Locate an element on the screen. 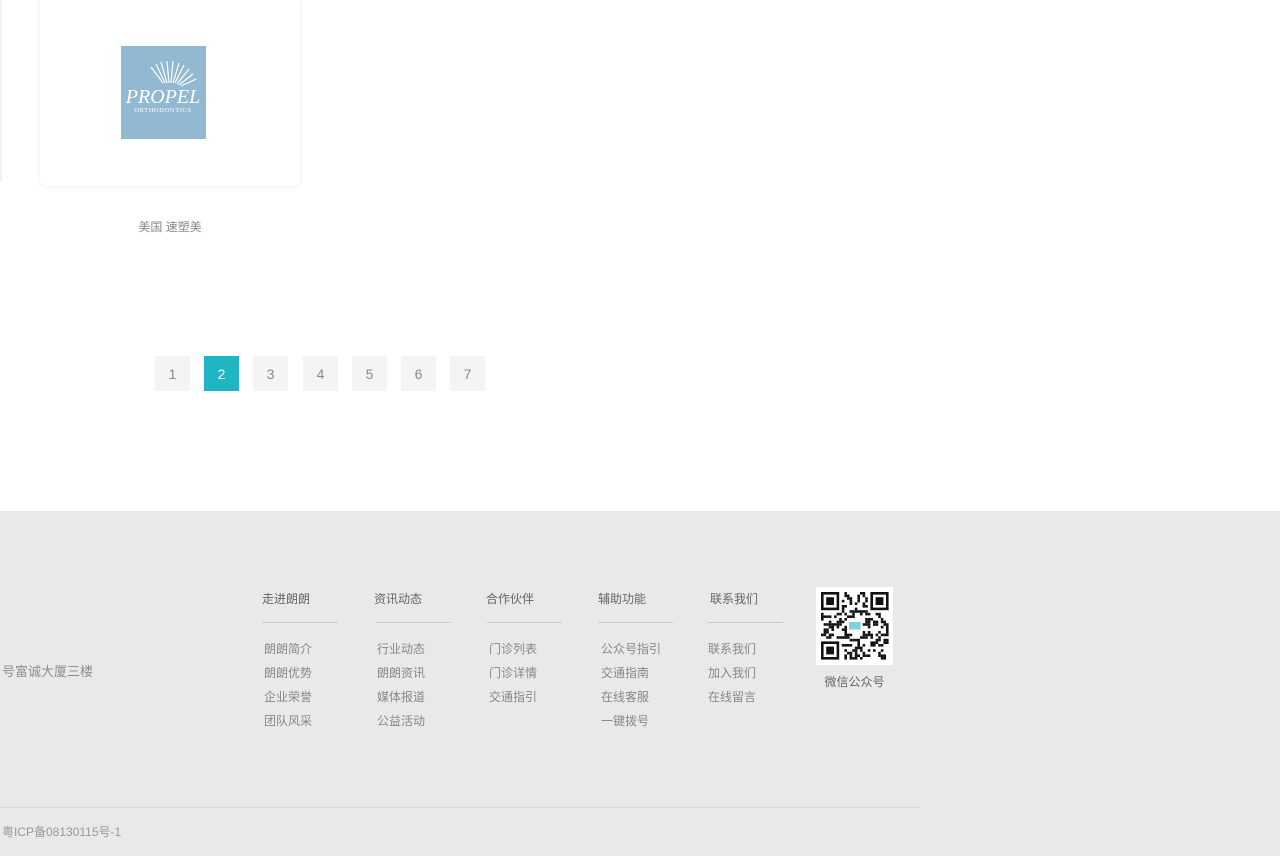 This screenshot has width=1280, height=856. wechat-qr-code is located at coordinates (854, 626).